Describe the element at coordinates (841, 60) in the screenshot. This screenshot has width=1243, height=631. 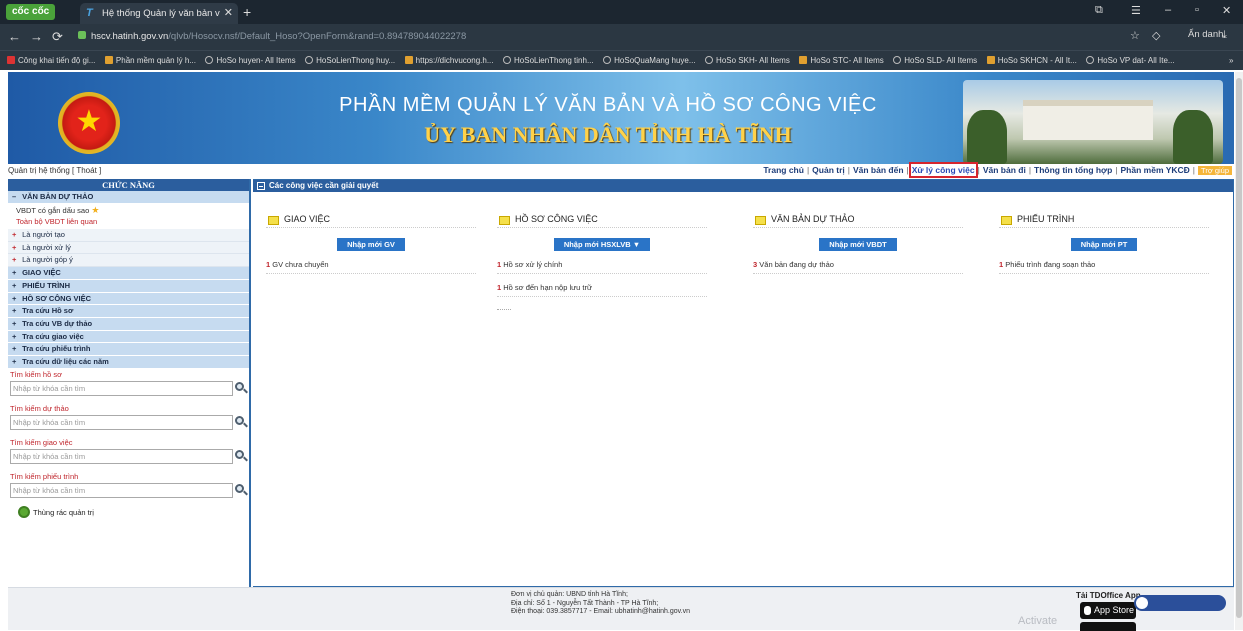
I see `bookmark-item: HoSo STC- All Items` at that location.